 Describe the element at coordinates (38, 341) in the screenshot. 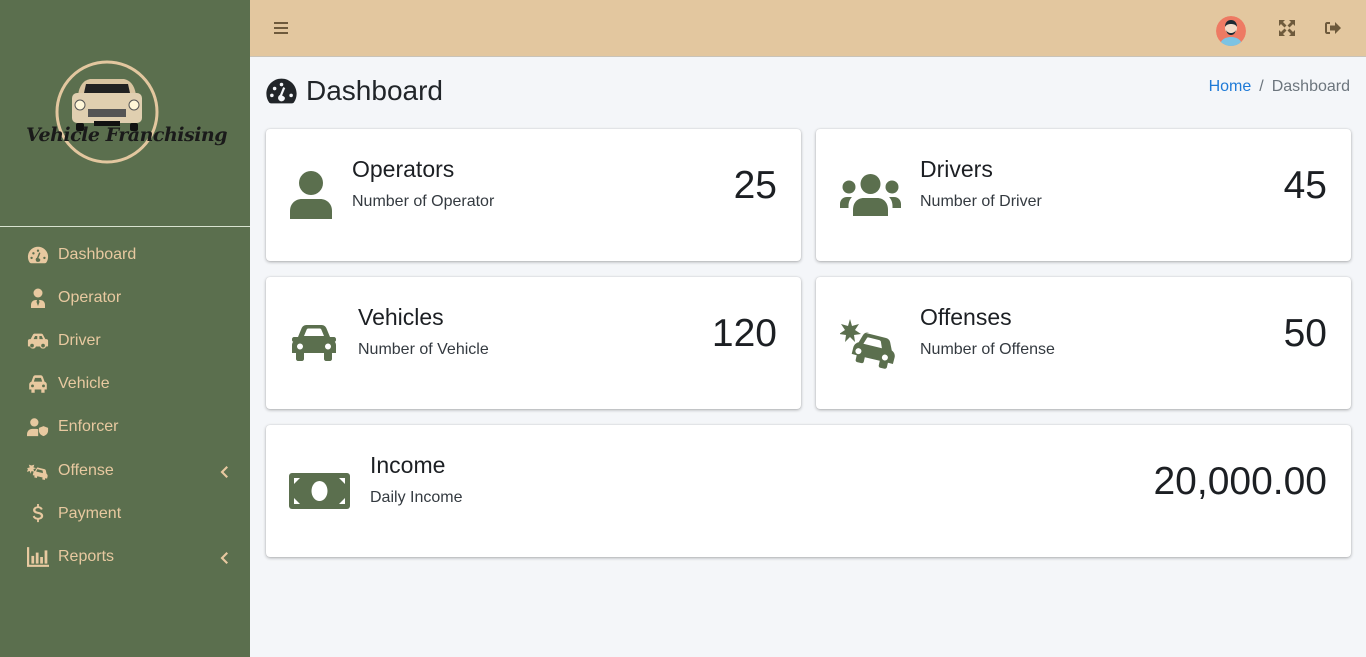

I see `car-side-icon` at that location.